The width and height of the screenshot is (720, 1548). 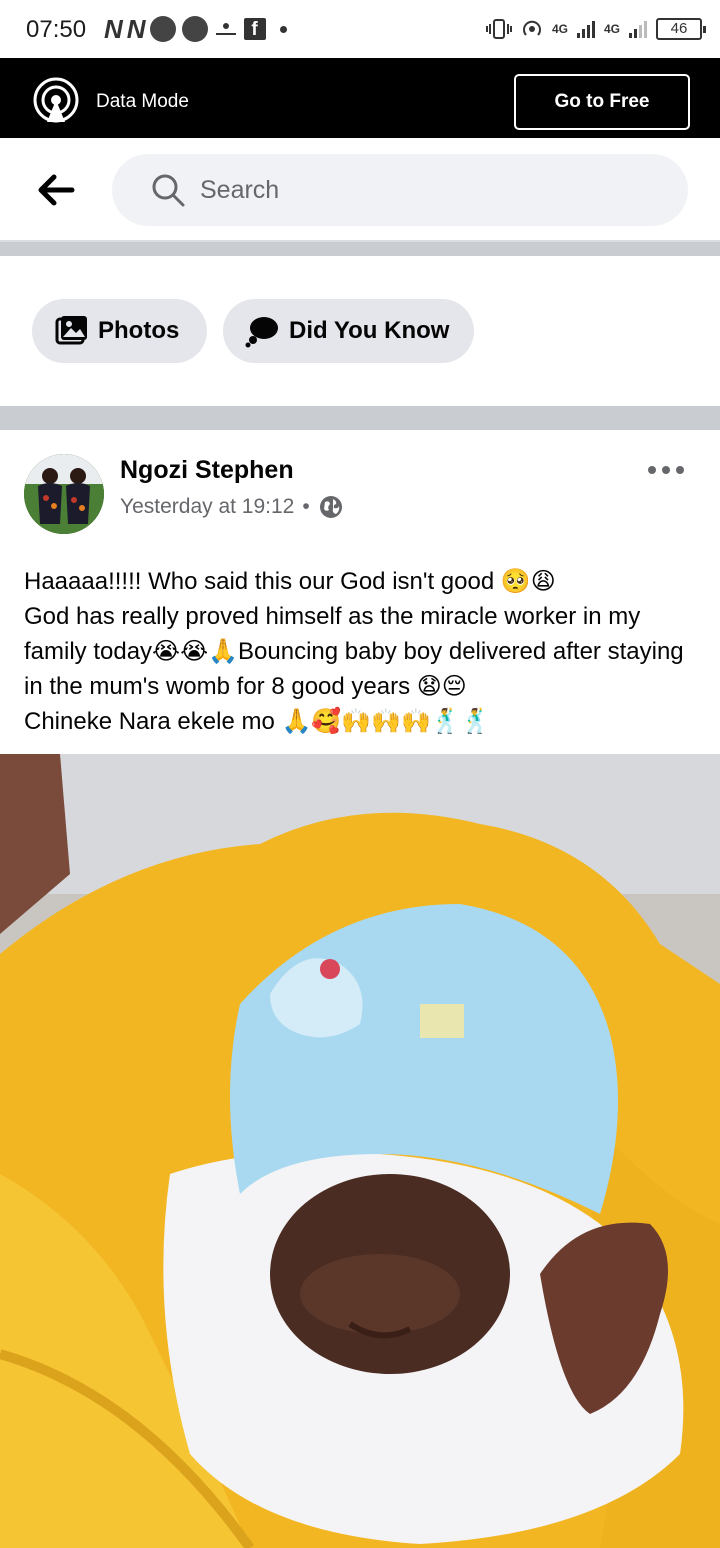 I want to click on post-meta: Yesterday at 19:12 •, so click(x=232, y=507).